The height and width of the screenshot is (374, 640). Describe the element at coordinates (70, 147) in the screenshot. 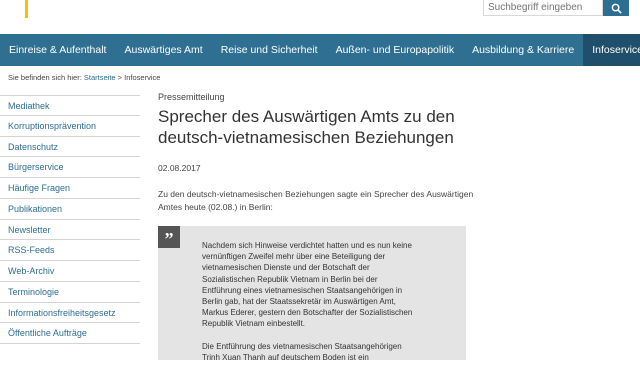

I see `sidebar-item-datenschutz: Datenschutz` at that location.